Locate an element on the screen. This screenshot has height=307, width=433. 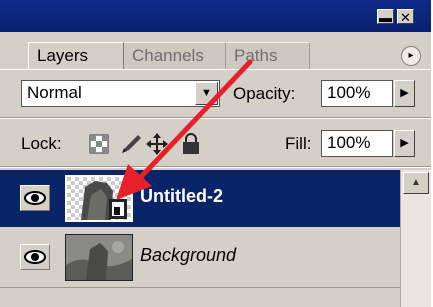
layer-name: Background is located at coordinates (188, 255).